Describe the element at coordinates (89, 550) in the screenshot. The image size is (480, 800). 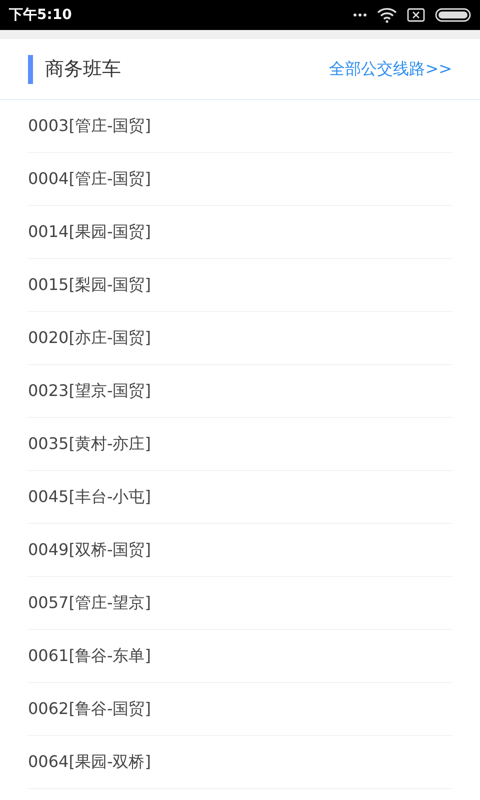
I see `route-item: 0049[双桥-国贸]` at that location.